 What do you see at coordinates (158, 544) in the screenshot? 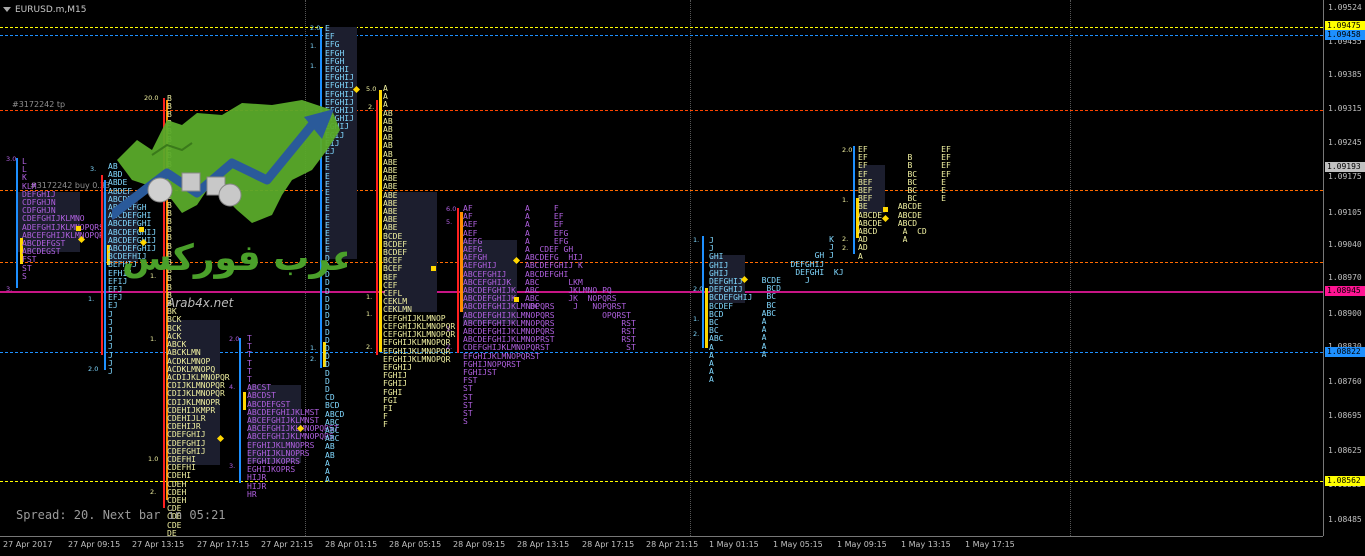
I see `time-tick: 27 Apr 13:15` at bounding box center [158, 544].